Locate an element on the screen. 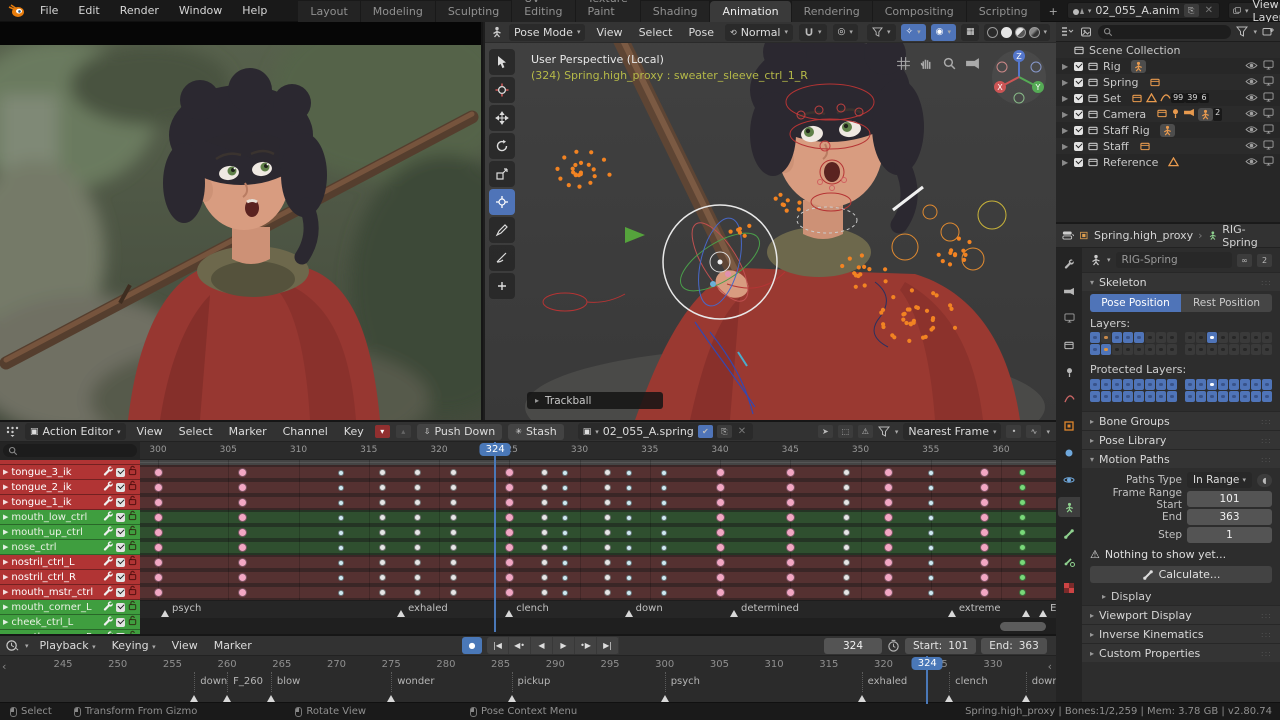 The image size is (1280, 720). outliner-row-camera: ▶ Camera 2 is located at coordinates (1168, 114).